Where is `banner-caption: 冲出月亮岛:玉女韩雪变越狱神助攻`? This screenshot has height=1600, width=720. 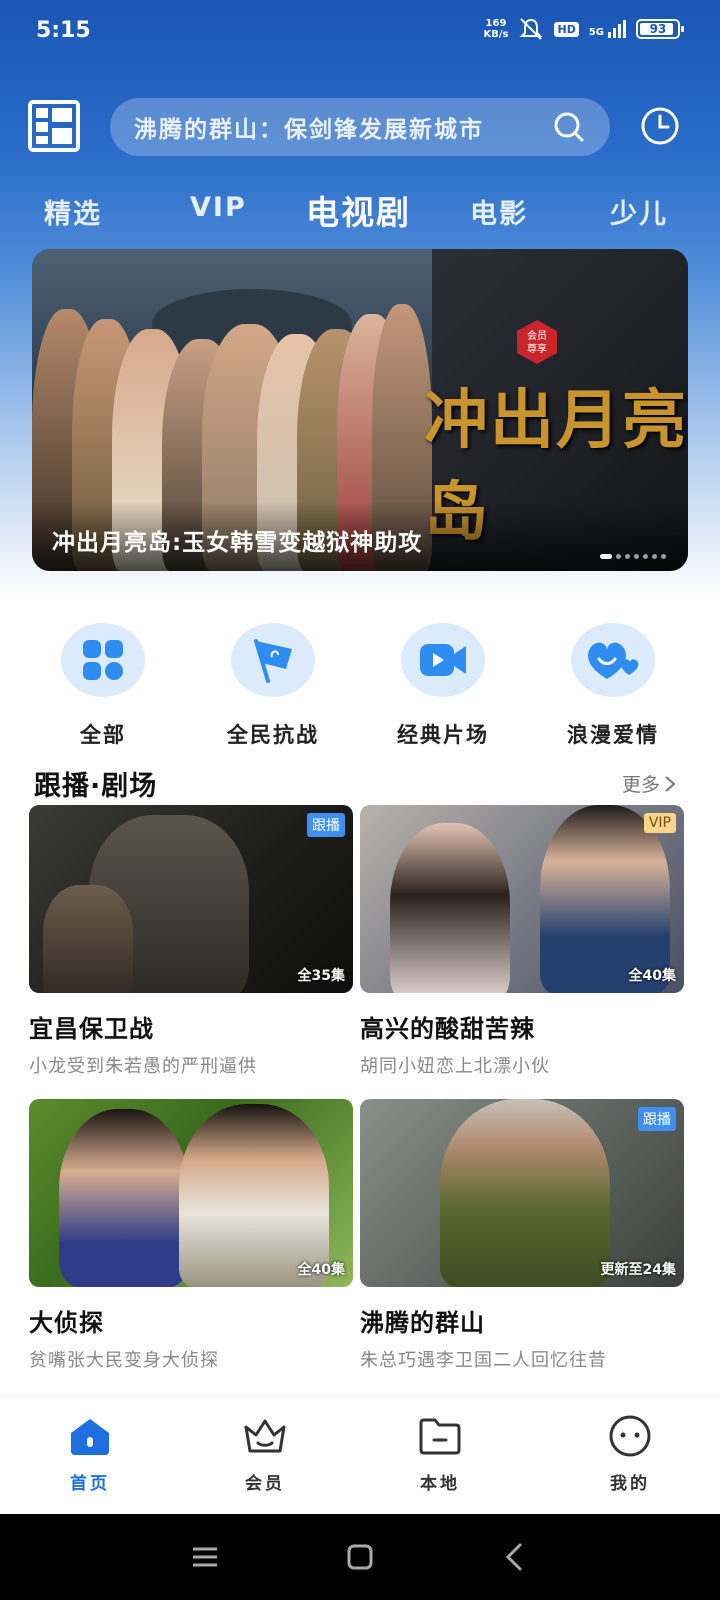
banner-caption: 冲出月亮岛:玉女韩雪变越狱神助攻 is located at coordinates (237, 543).